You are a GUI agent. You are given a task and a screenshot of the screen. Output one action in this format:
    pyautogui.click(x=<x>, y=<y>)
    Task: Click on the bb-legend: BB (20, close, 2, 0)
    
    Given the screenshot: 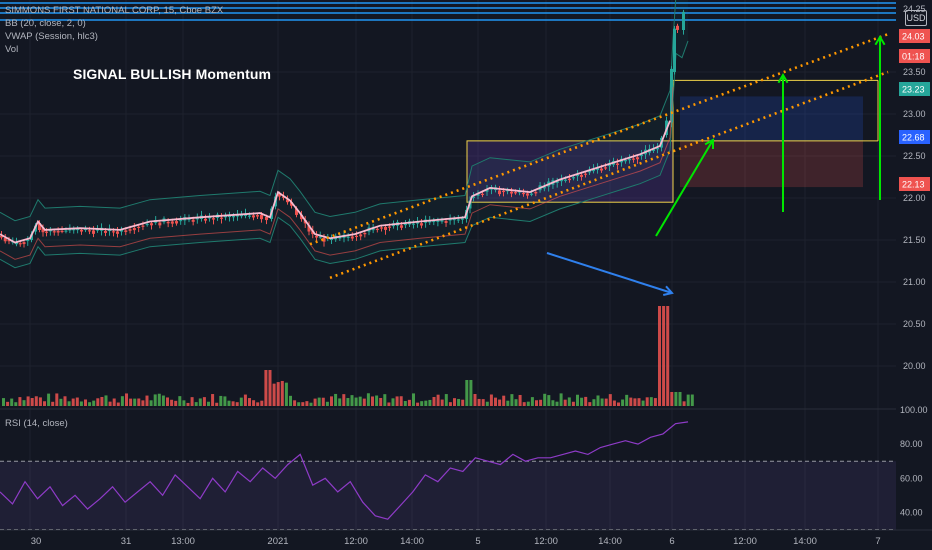 What is the action you would take?
    pyautogui.click(x=114, y=23)
    